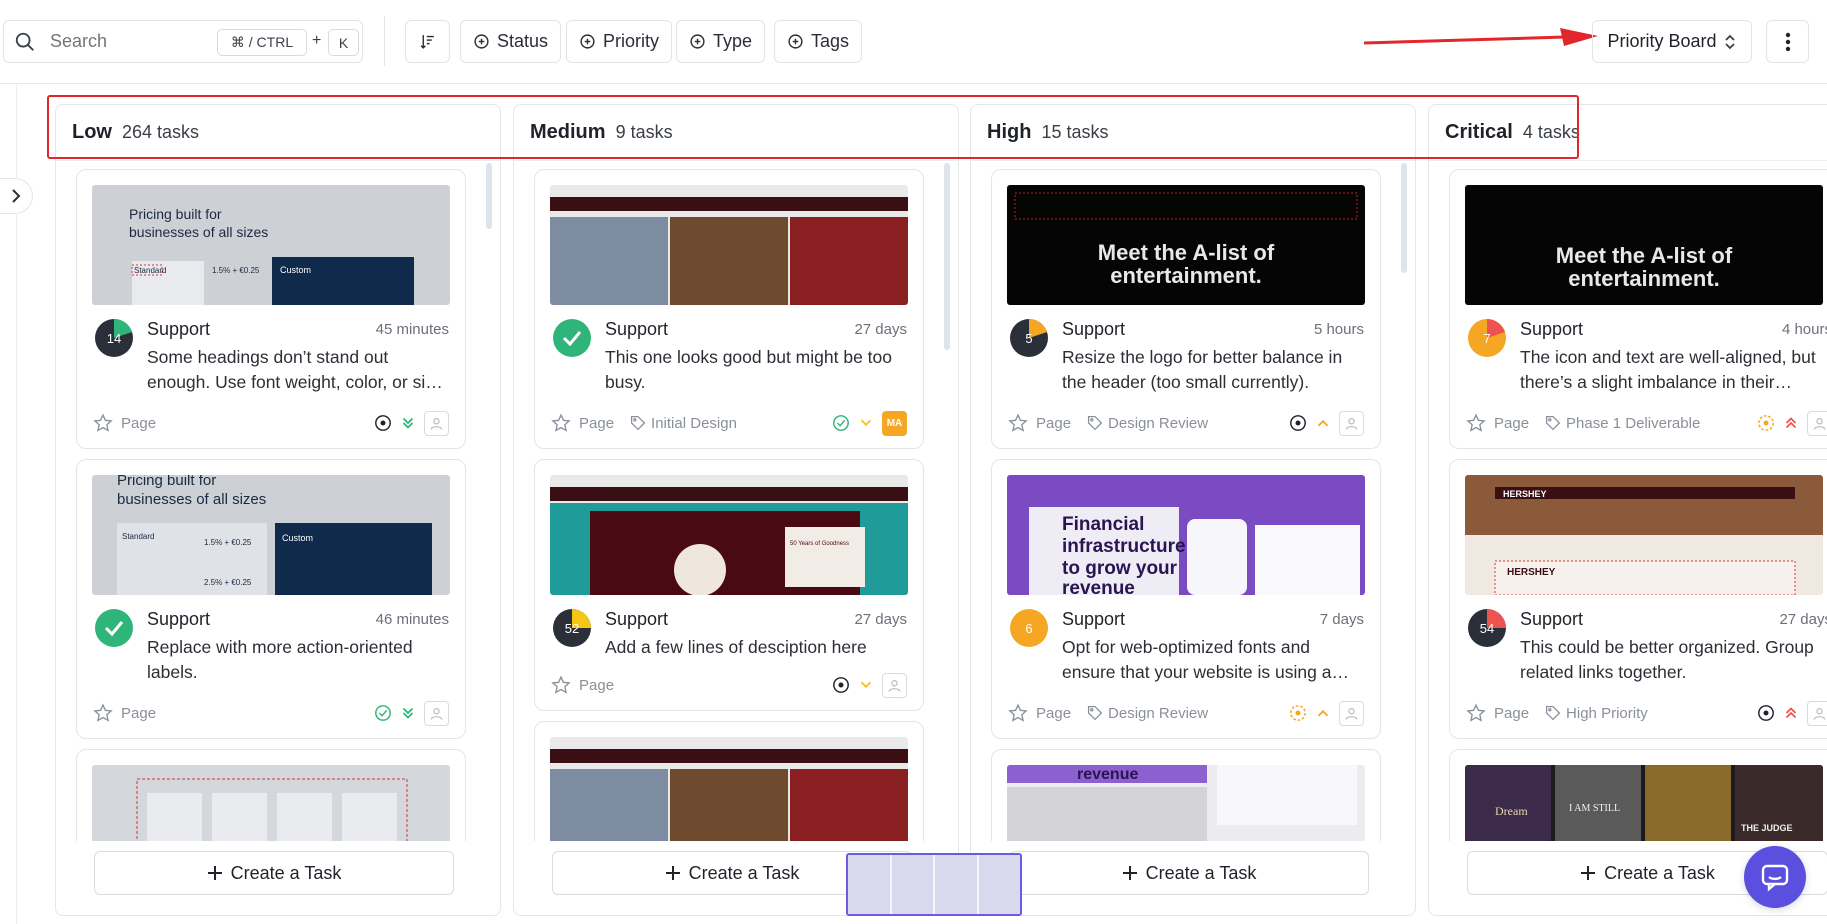  Describe the element at coordinates (1028, 628) in the screenshot. I see `progress-number: 6` at that location.